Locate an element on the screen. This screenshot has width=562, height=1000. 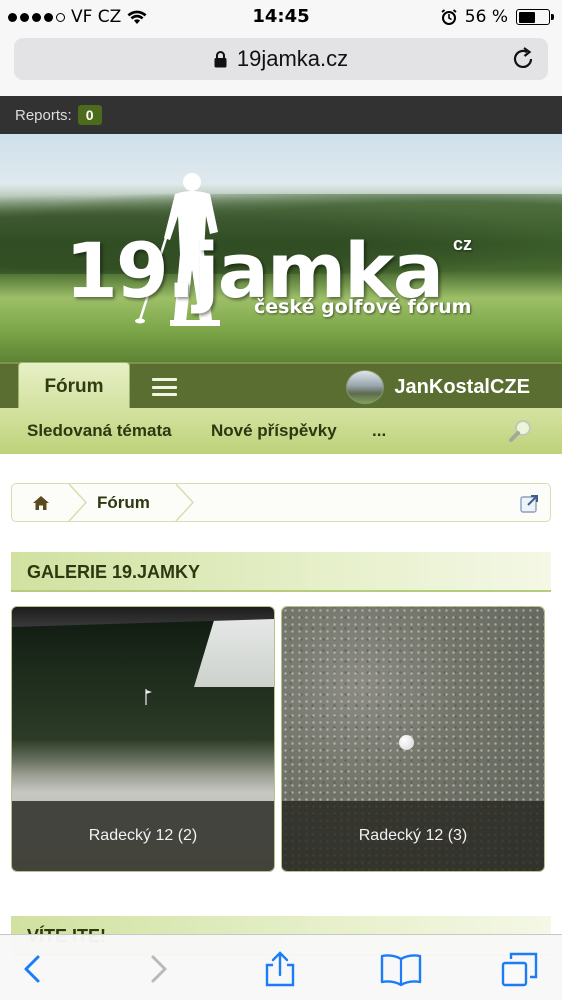
battery-icon is located at coordinates (535, 17).